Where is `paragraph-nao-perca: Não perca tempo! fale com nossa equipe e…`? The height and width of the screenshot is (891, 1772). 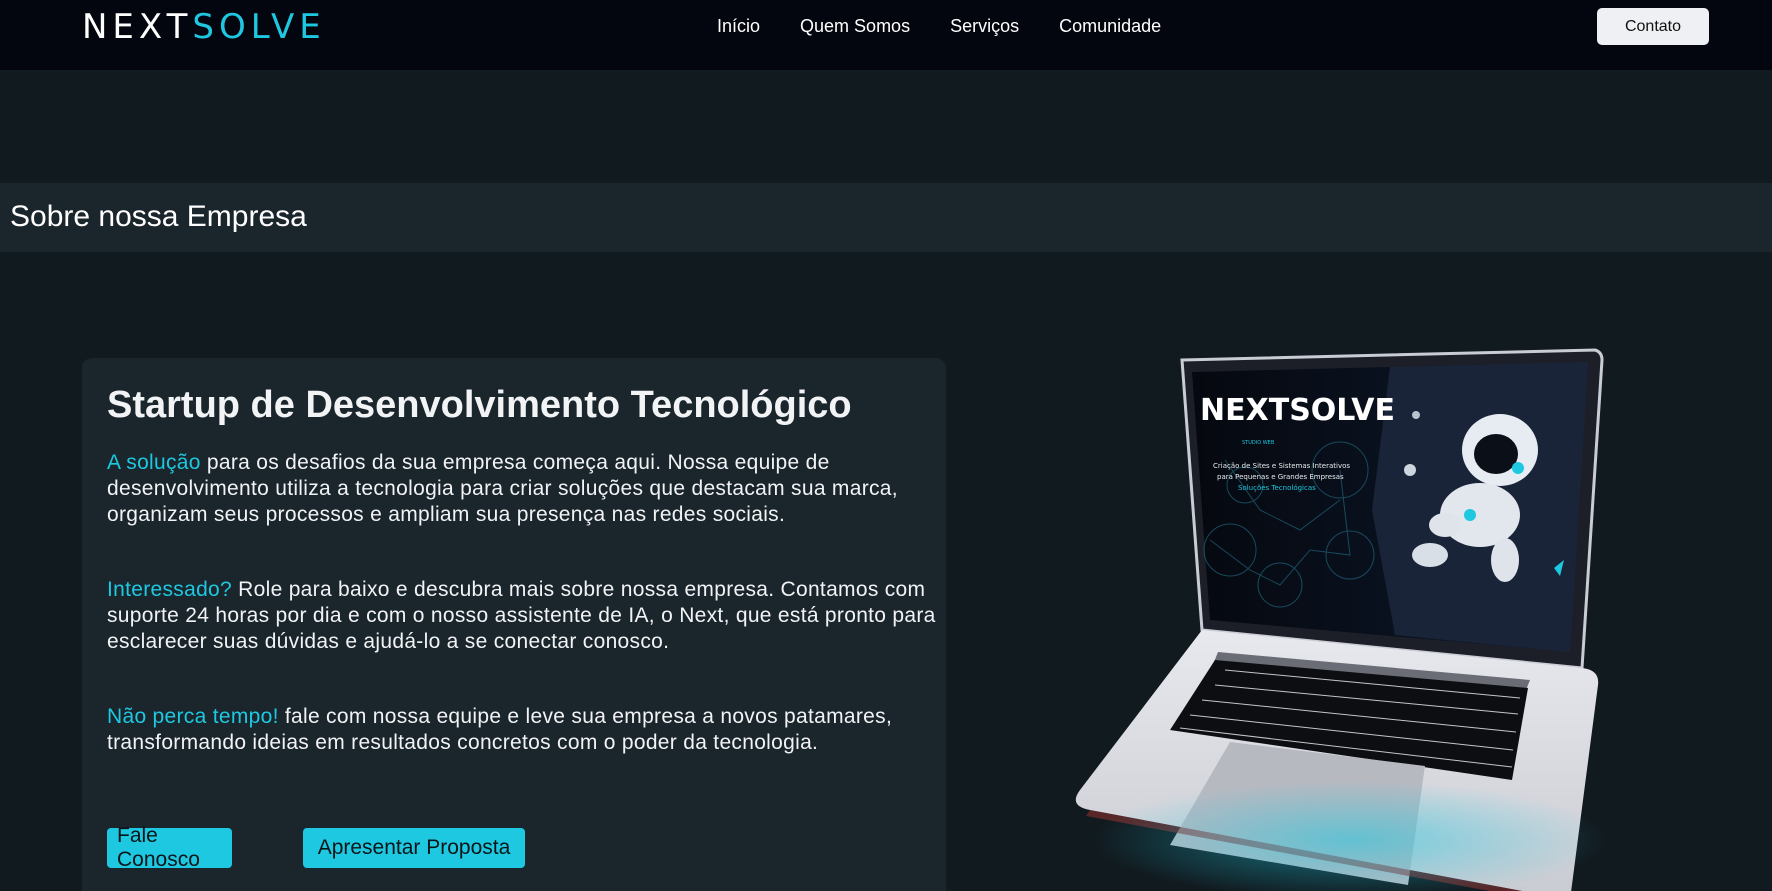
paragraph-nao-perca: Não perca tempo! fale com nossa equipe e… is located at coordinates (522, 730).